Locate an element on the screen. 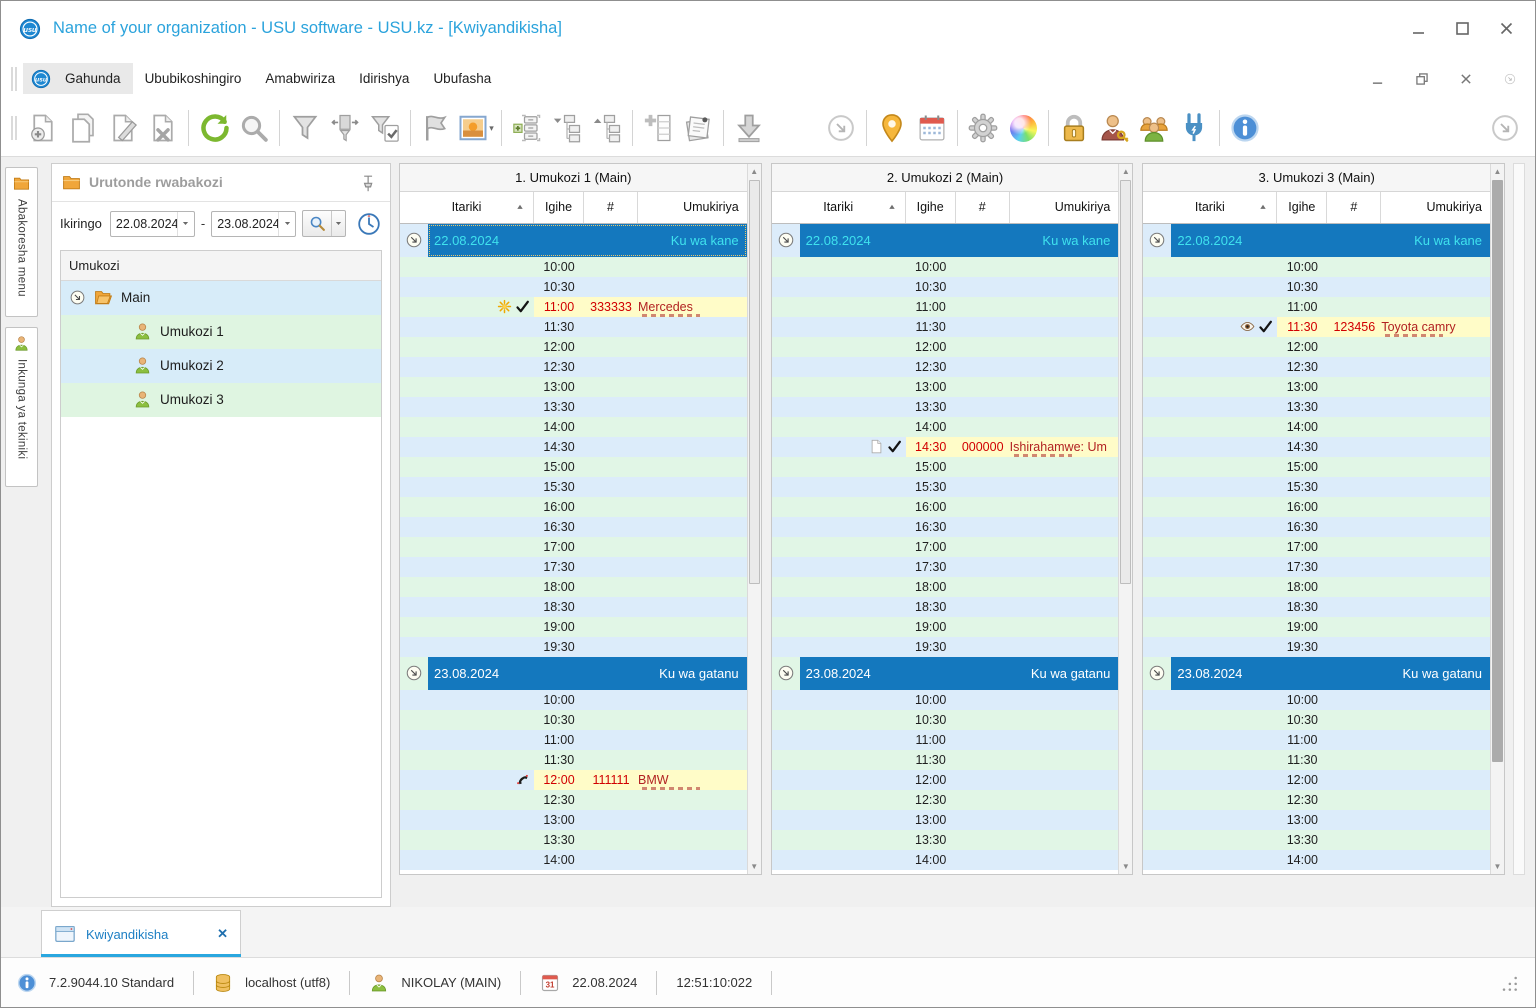 This screenshot has height=1008, width=1536. mdi-menu-chevron-icon is located at coordinates (1510, 79).